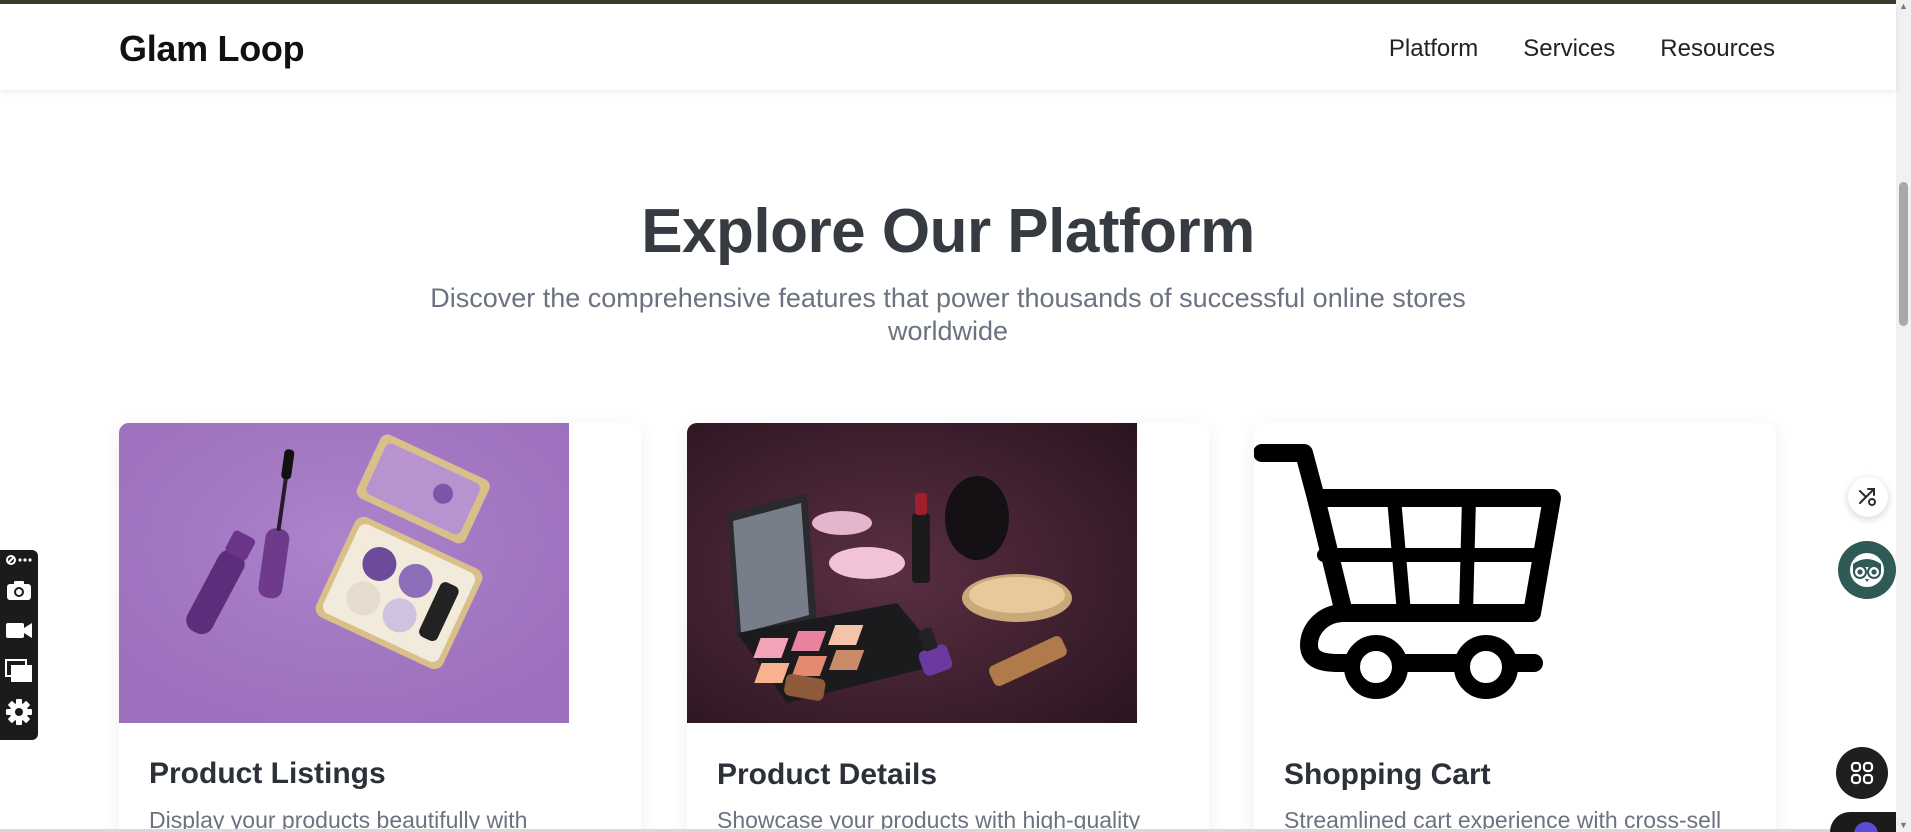  Describe the element at coordinates (19, 630) in the screenshot. I see `video-icon` at that location.